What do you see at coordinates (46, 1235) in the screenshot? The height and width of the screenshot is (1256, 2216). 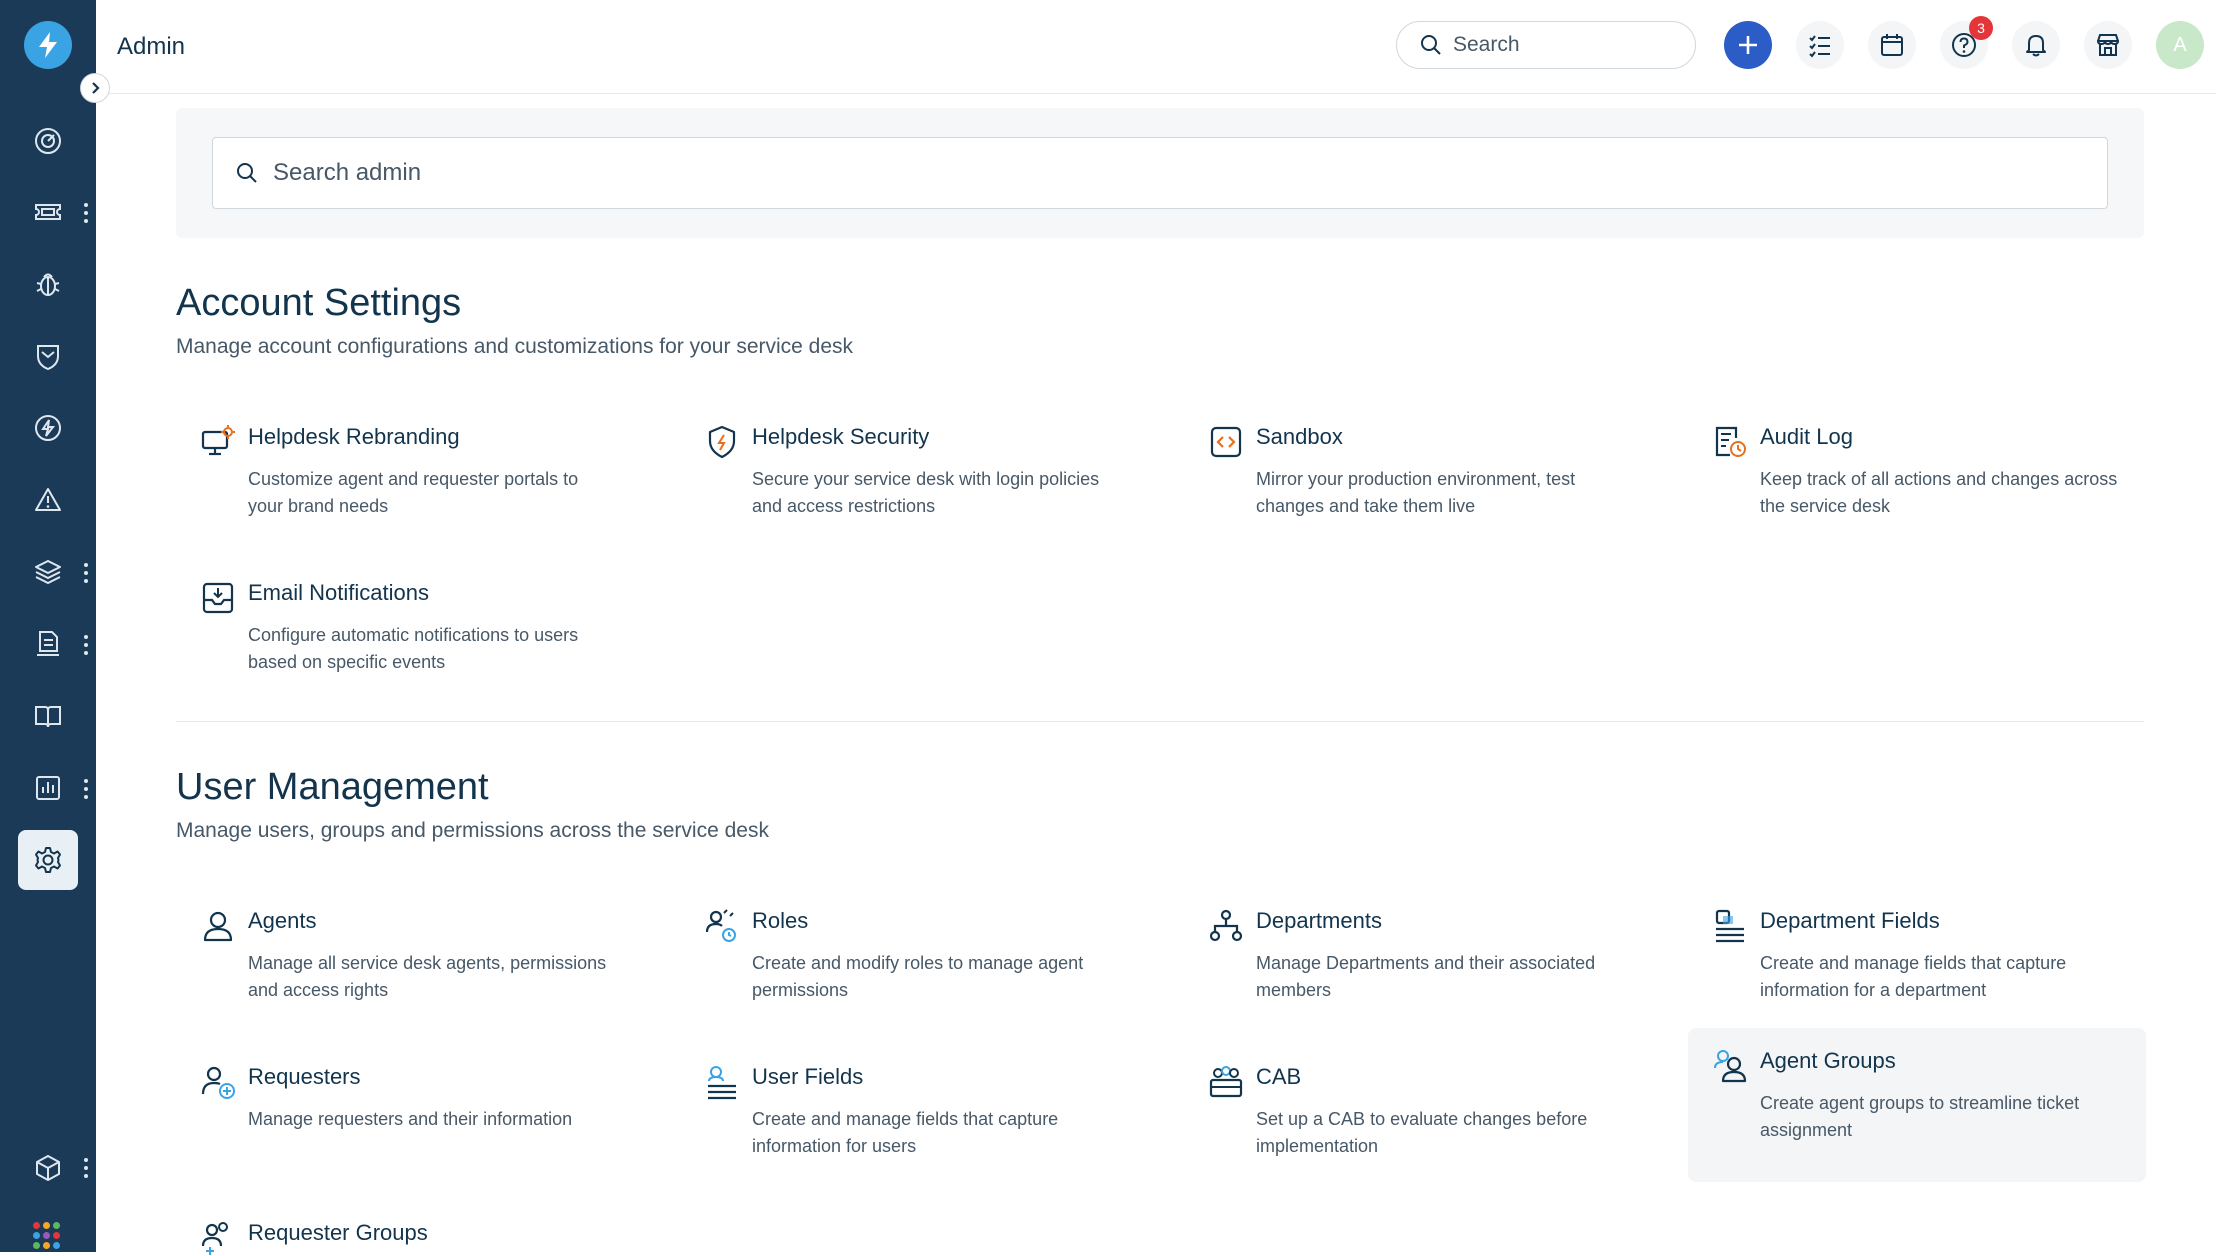 I see `app-switcher-icon` at bounding box center [46, 1235].